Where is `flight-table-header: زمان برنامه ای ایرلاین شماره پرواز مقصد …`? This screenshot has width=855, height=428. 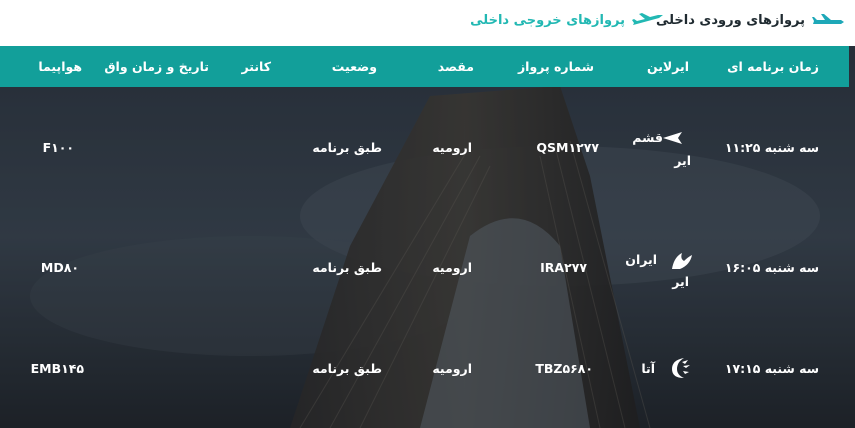
flight-table-header: زمان برنامه ای ایرلاین شماره پرواز مقصد … is located at coordinates (424, 66).